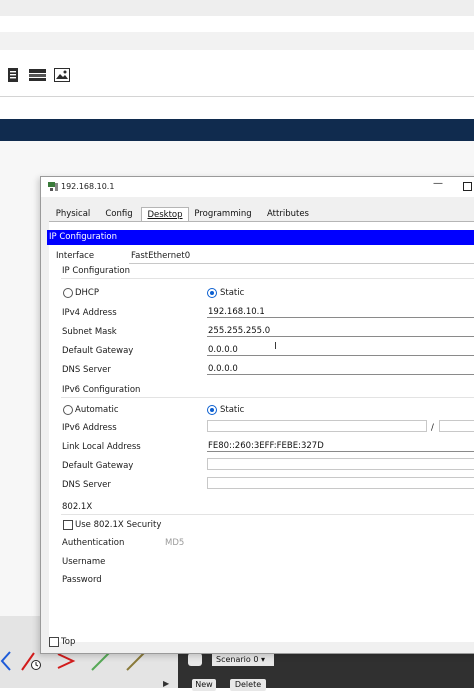 This screenshot has width=474, height=691. I want to click on ipv4-section-title: IP Configuration, so click(96, 271).